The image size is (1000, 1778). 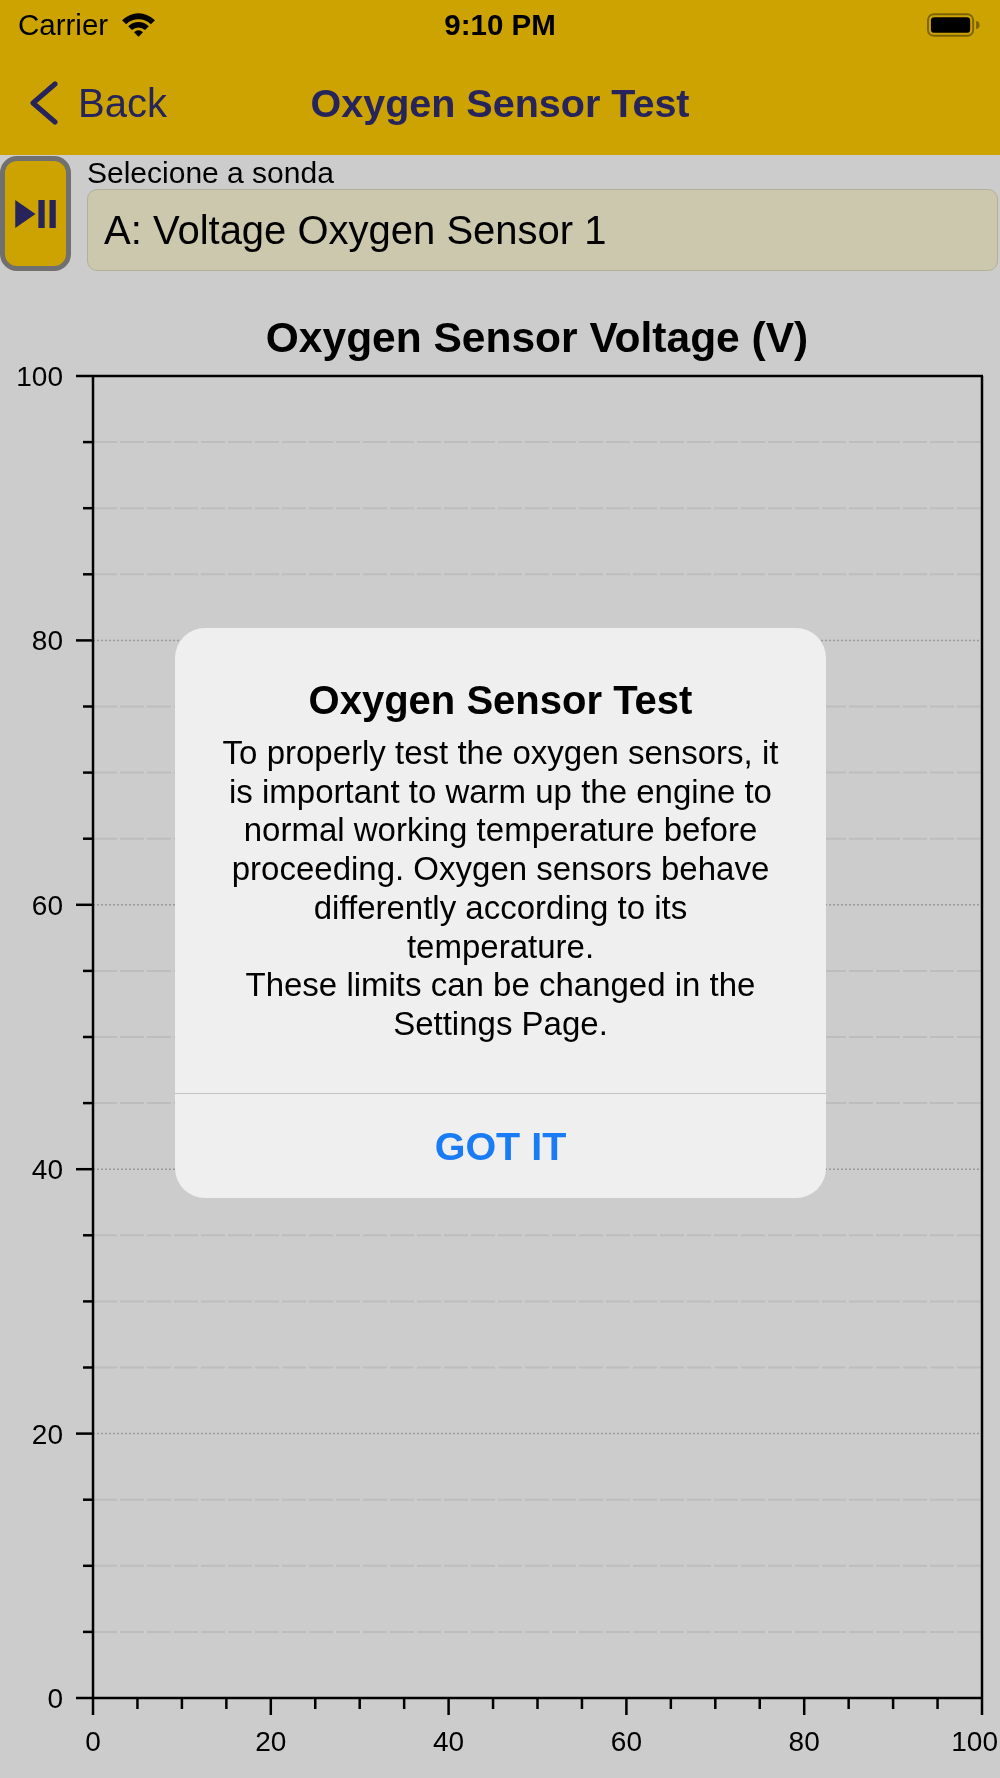 What do you see at coordinates (93, 1741) in the screenshot?
I see `x-tick-label: 0` at bounding box center [93, 1741].